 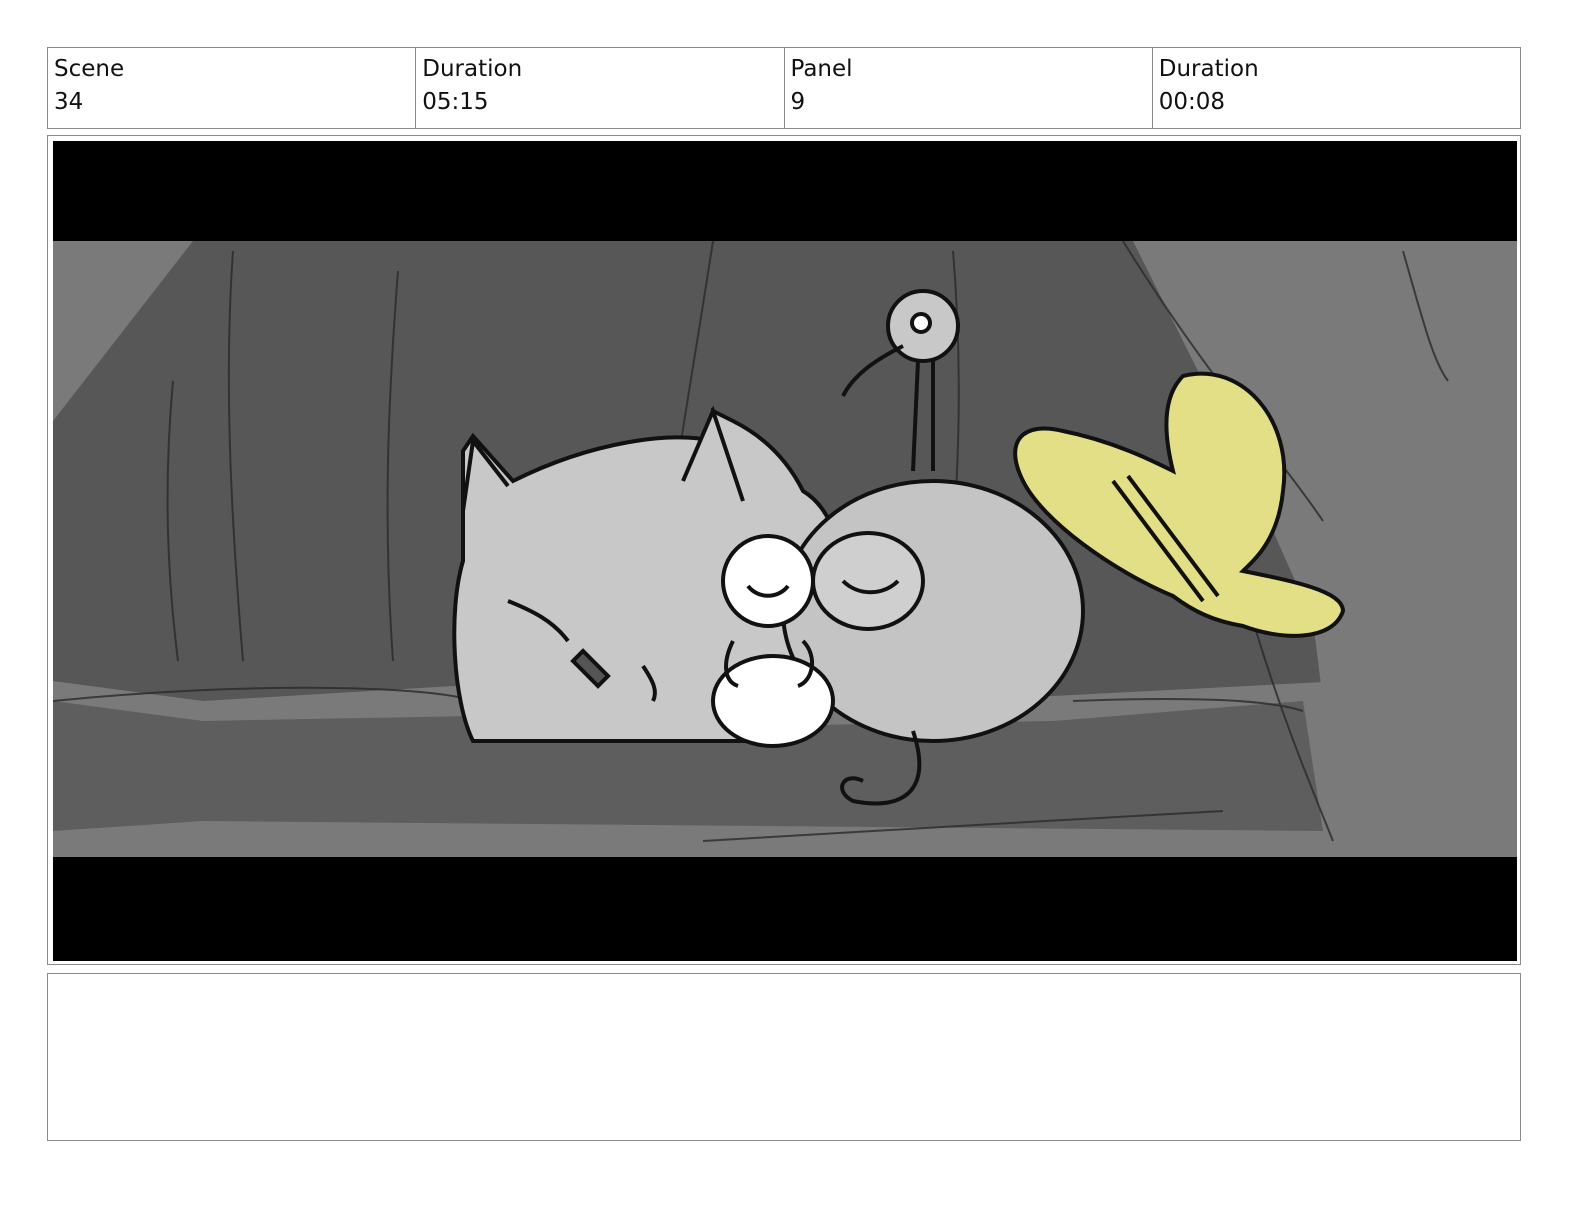 What do you see at coordinates (969, 88) in the screenshot?
I see `panel-cell: Panel 9` at bounding box center [969, 88].